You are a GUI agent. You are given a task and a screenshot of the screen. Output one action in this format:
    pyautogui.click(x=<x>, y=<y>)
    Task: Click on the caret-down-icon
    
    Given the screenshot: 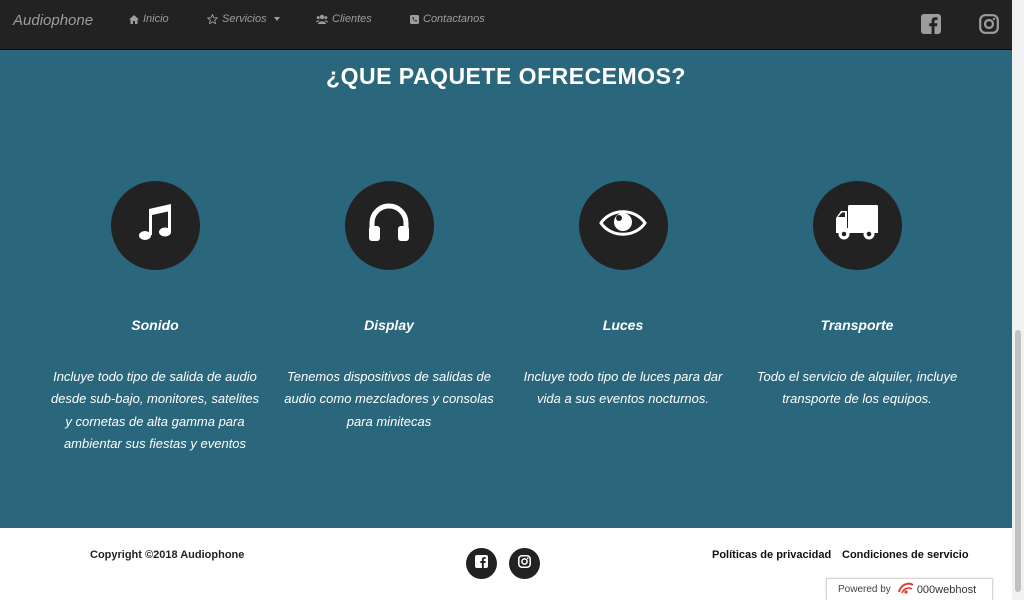 What is the action you would take?
    pyautogui.click(x=276, y=19)
    